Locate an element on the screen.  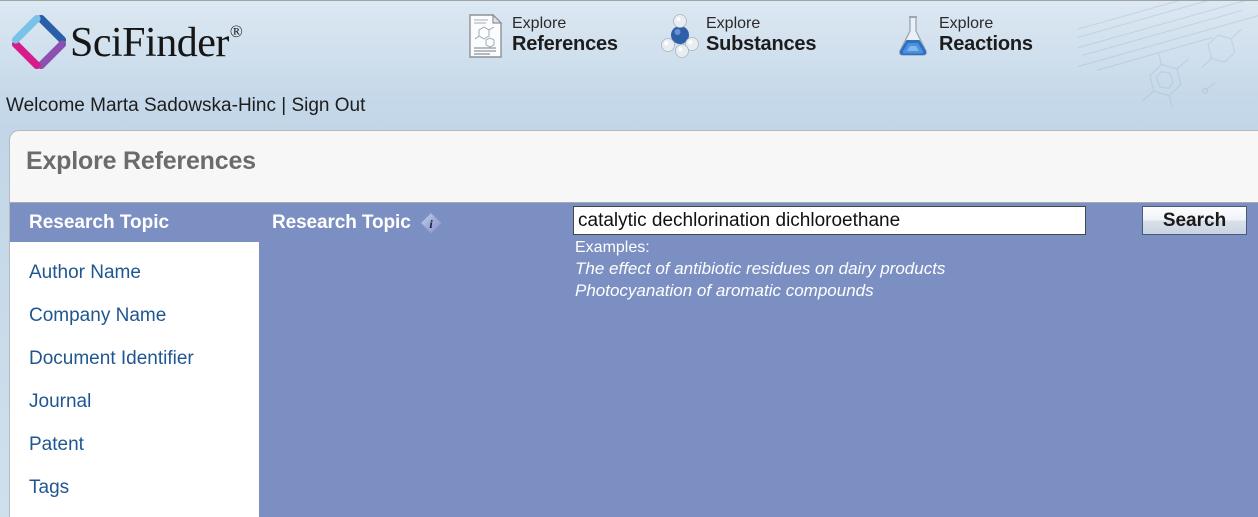
sign-out-link: Sign Out is located at coordinates (328, 105).